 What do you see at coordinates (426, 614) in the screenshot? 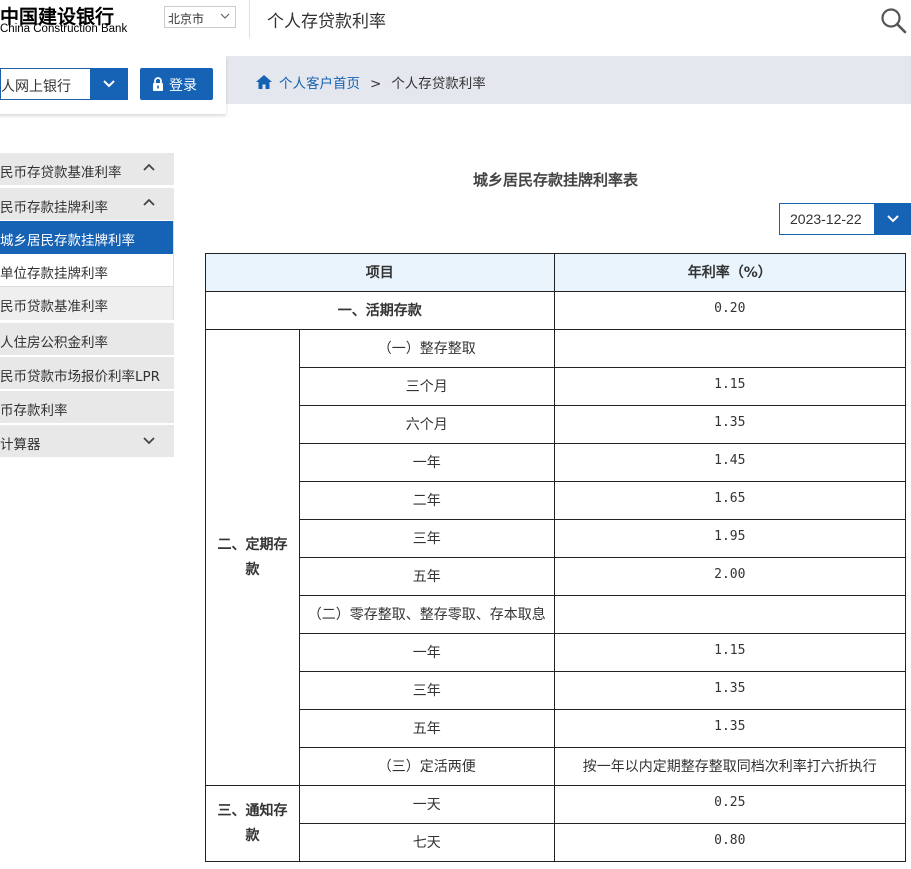
I see `row-label: （二）零存整取、整存零取、存本取息` at bounding box center [426, 614].